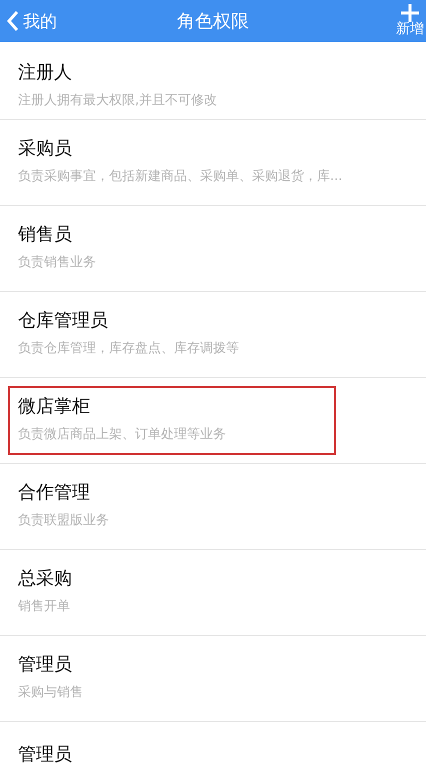 The width and height of the screenshot is (426, 771). I want to click on role-name: 采购员, so click(45, 148).